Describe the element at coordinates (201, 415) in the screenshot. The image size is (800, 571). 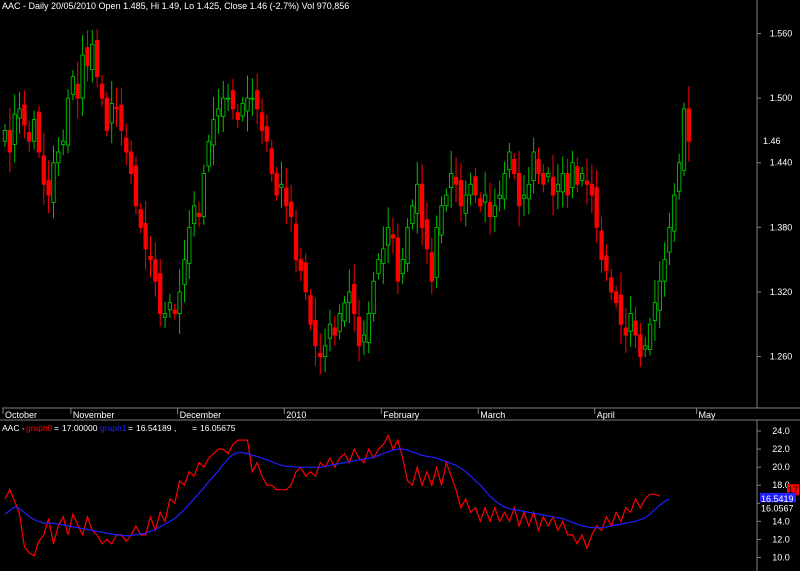
I see `date-tick-label: December` at that location.